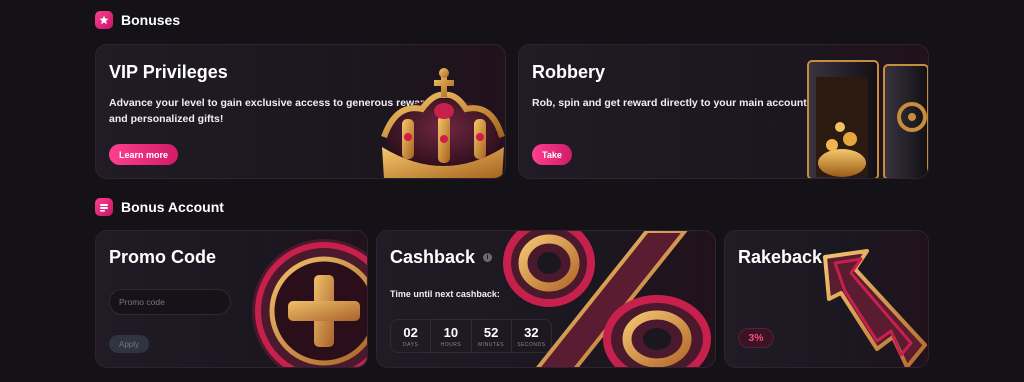 The height and width of the screenshot is (382, 1024). What do you see at coordinates (451, 344) in the screenshot?
I see `timer-hours-unit: HOURS` at bounding box center [451, 344].